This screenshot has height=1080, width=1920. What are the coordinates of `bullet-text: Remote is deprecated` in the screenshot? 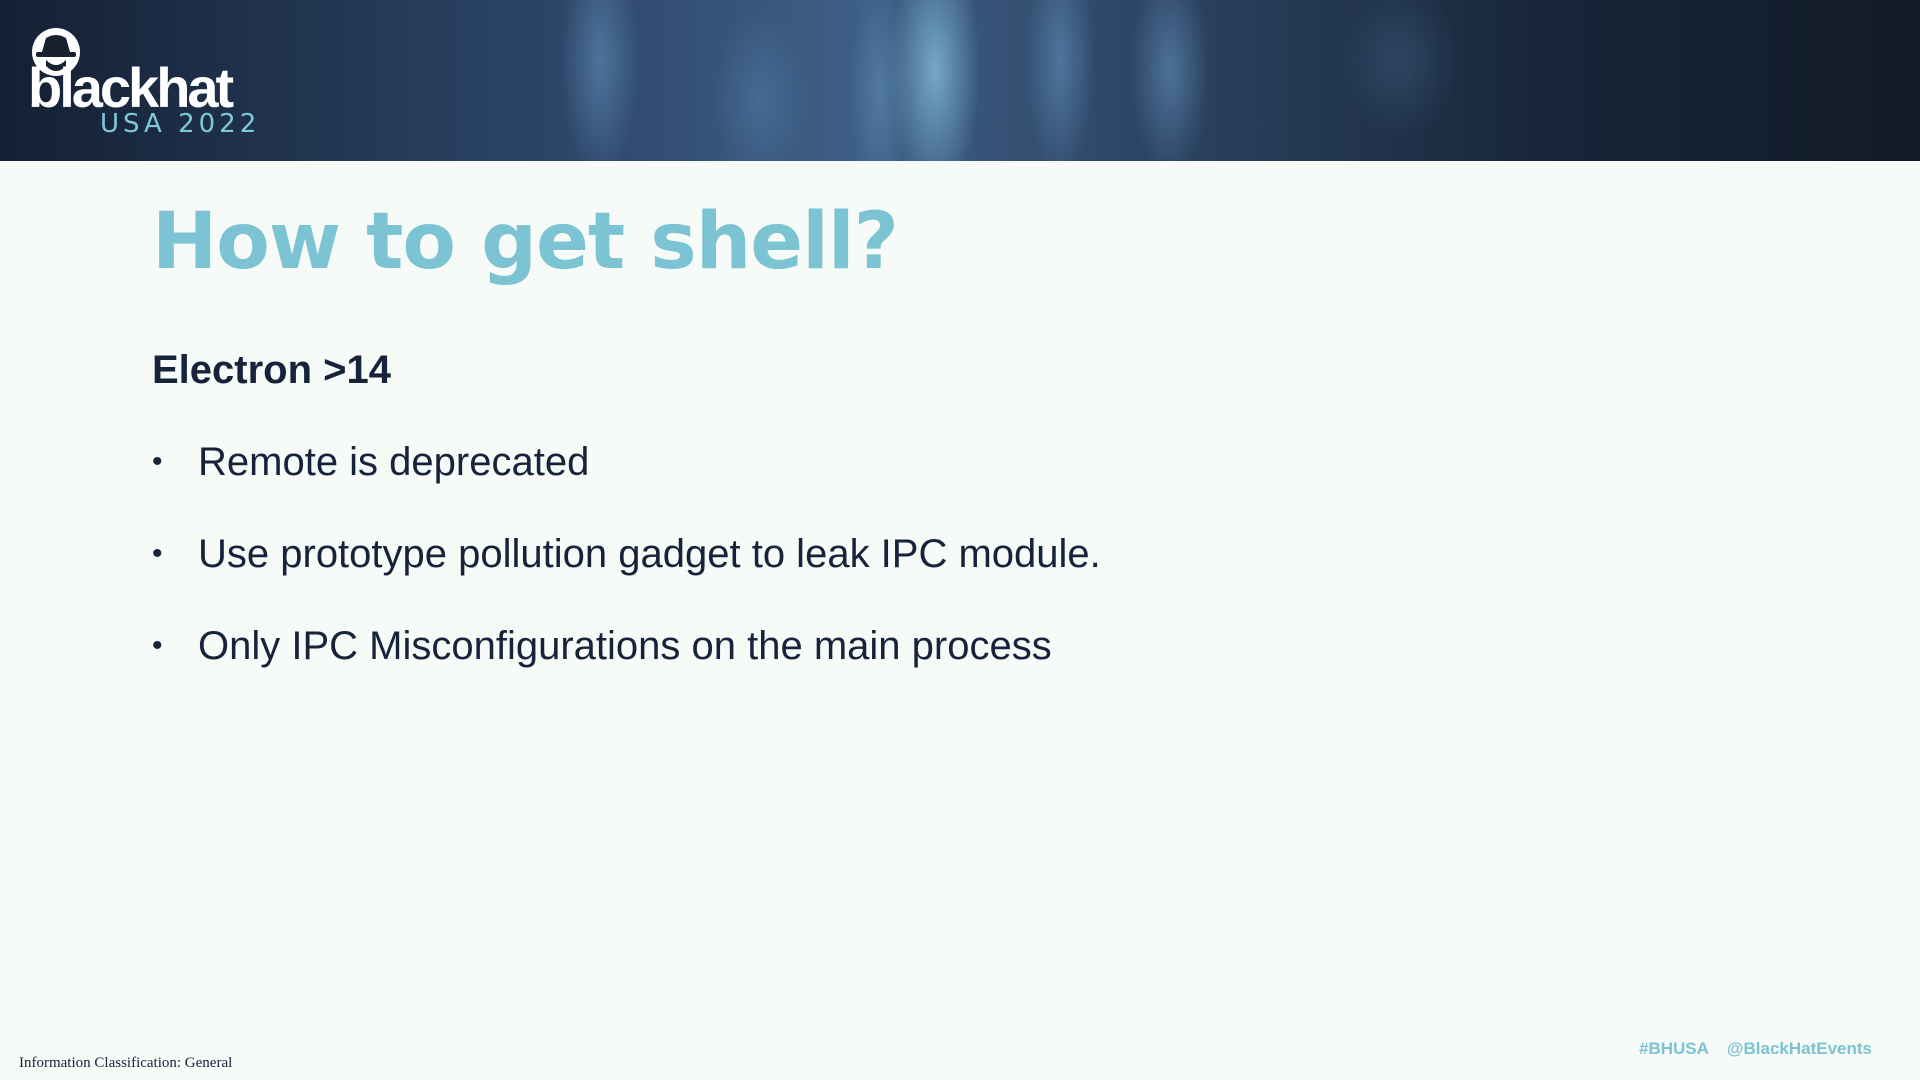 It's located at (394, 462).